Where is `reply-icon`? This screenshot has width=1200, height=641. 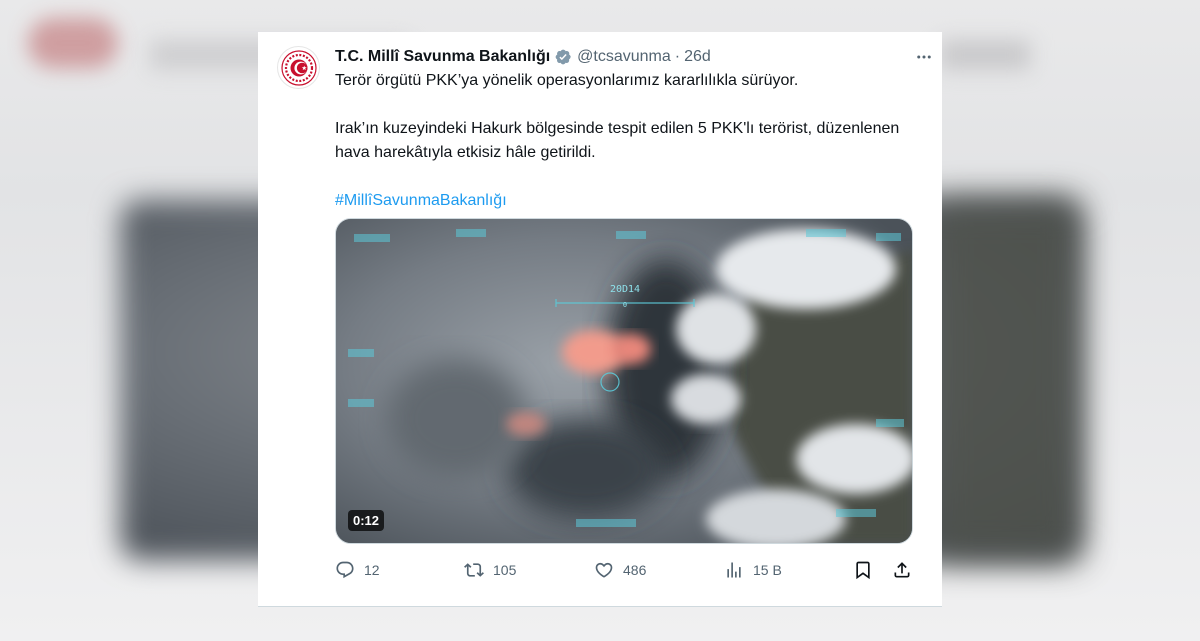
reply-icon is located at coordinates (345, 570).